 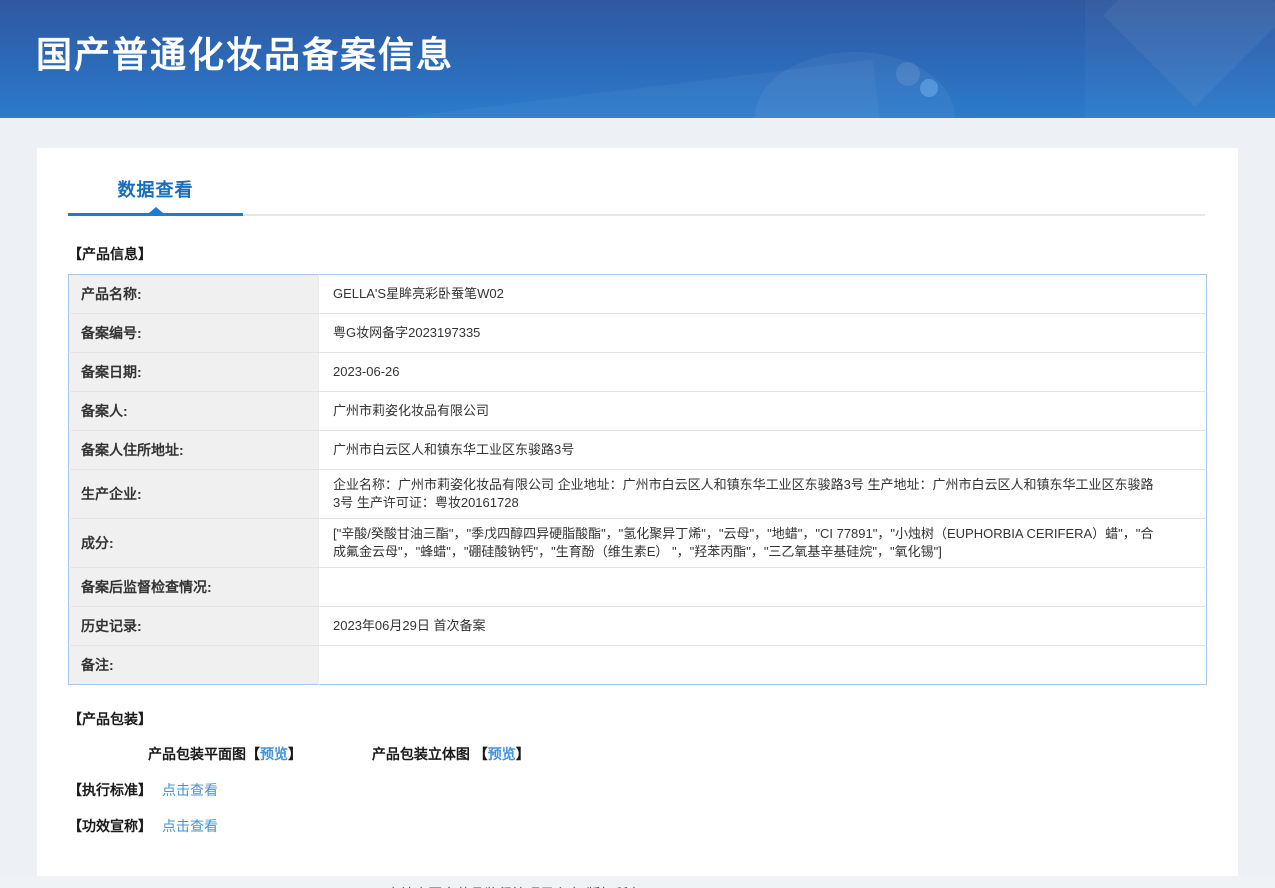 What do you see at coordinates (762, 372) in the screenshot?
I see `row-value: 2023-06-26` at bounding box center [762, 372].